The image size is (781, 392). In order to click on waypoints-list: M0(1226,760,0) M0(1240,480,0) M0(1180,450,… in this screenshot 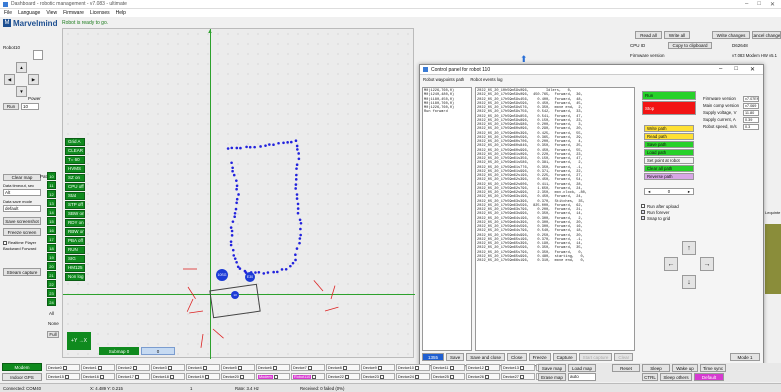, I will do `click(447, 219)`.